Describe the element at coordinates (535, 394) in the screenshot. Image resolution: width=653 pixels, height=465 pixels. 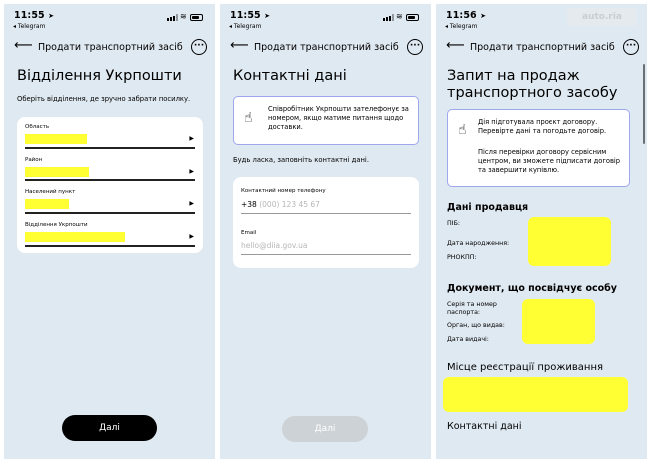
I see `redacted-address` at that location.